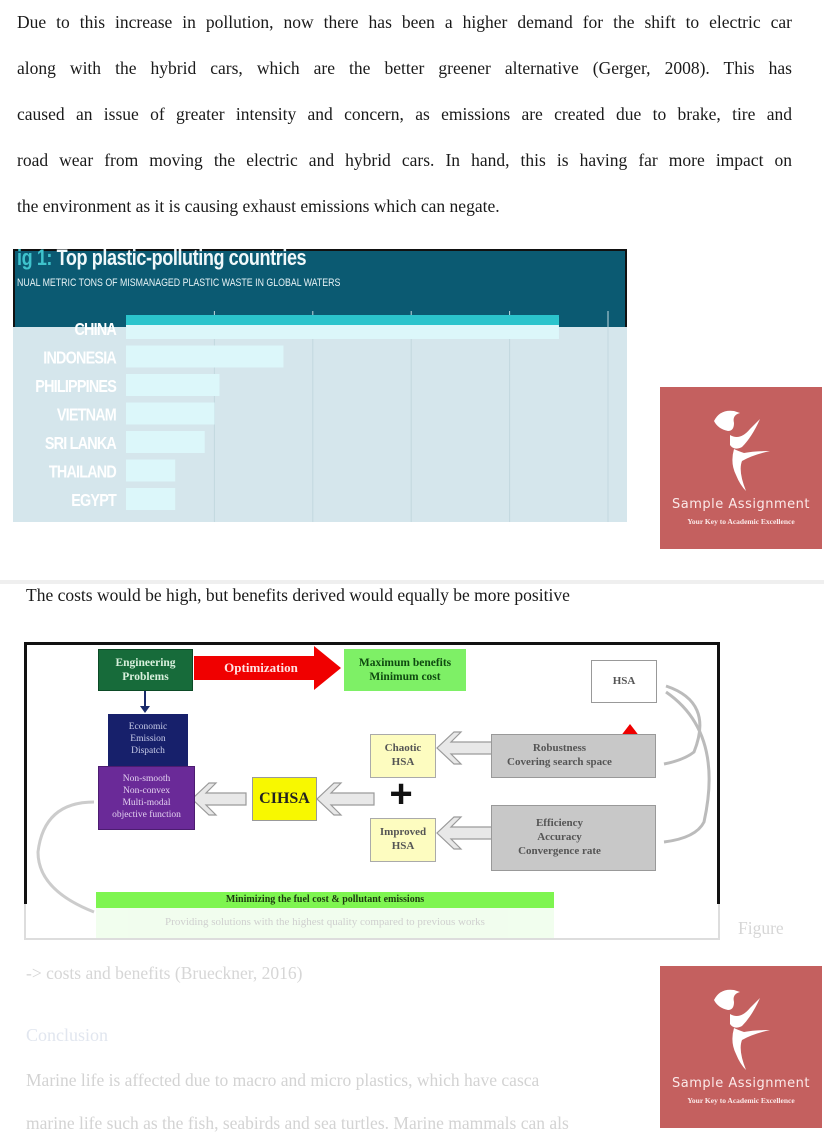 Image resolution: width=824 pixels, height=1134 pixels. I want to click on conclusion-heading: Conclusion, so click(67, 1035).